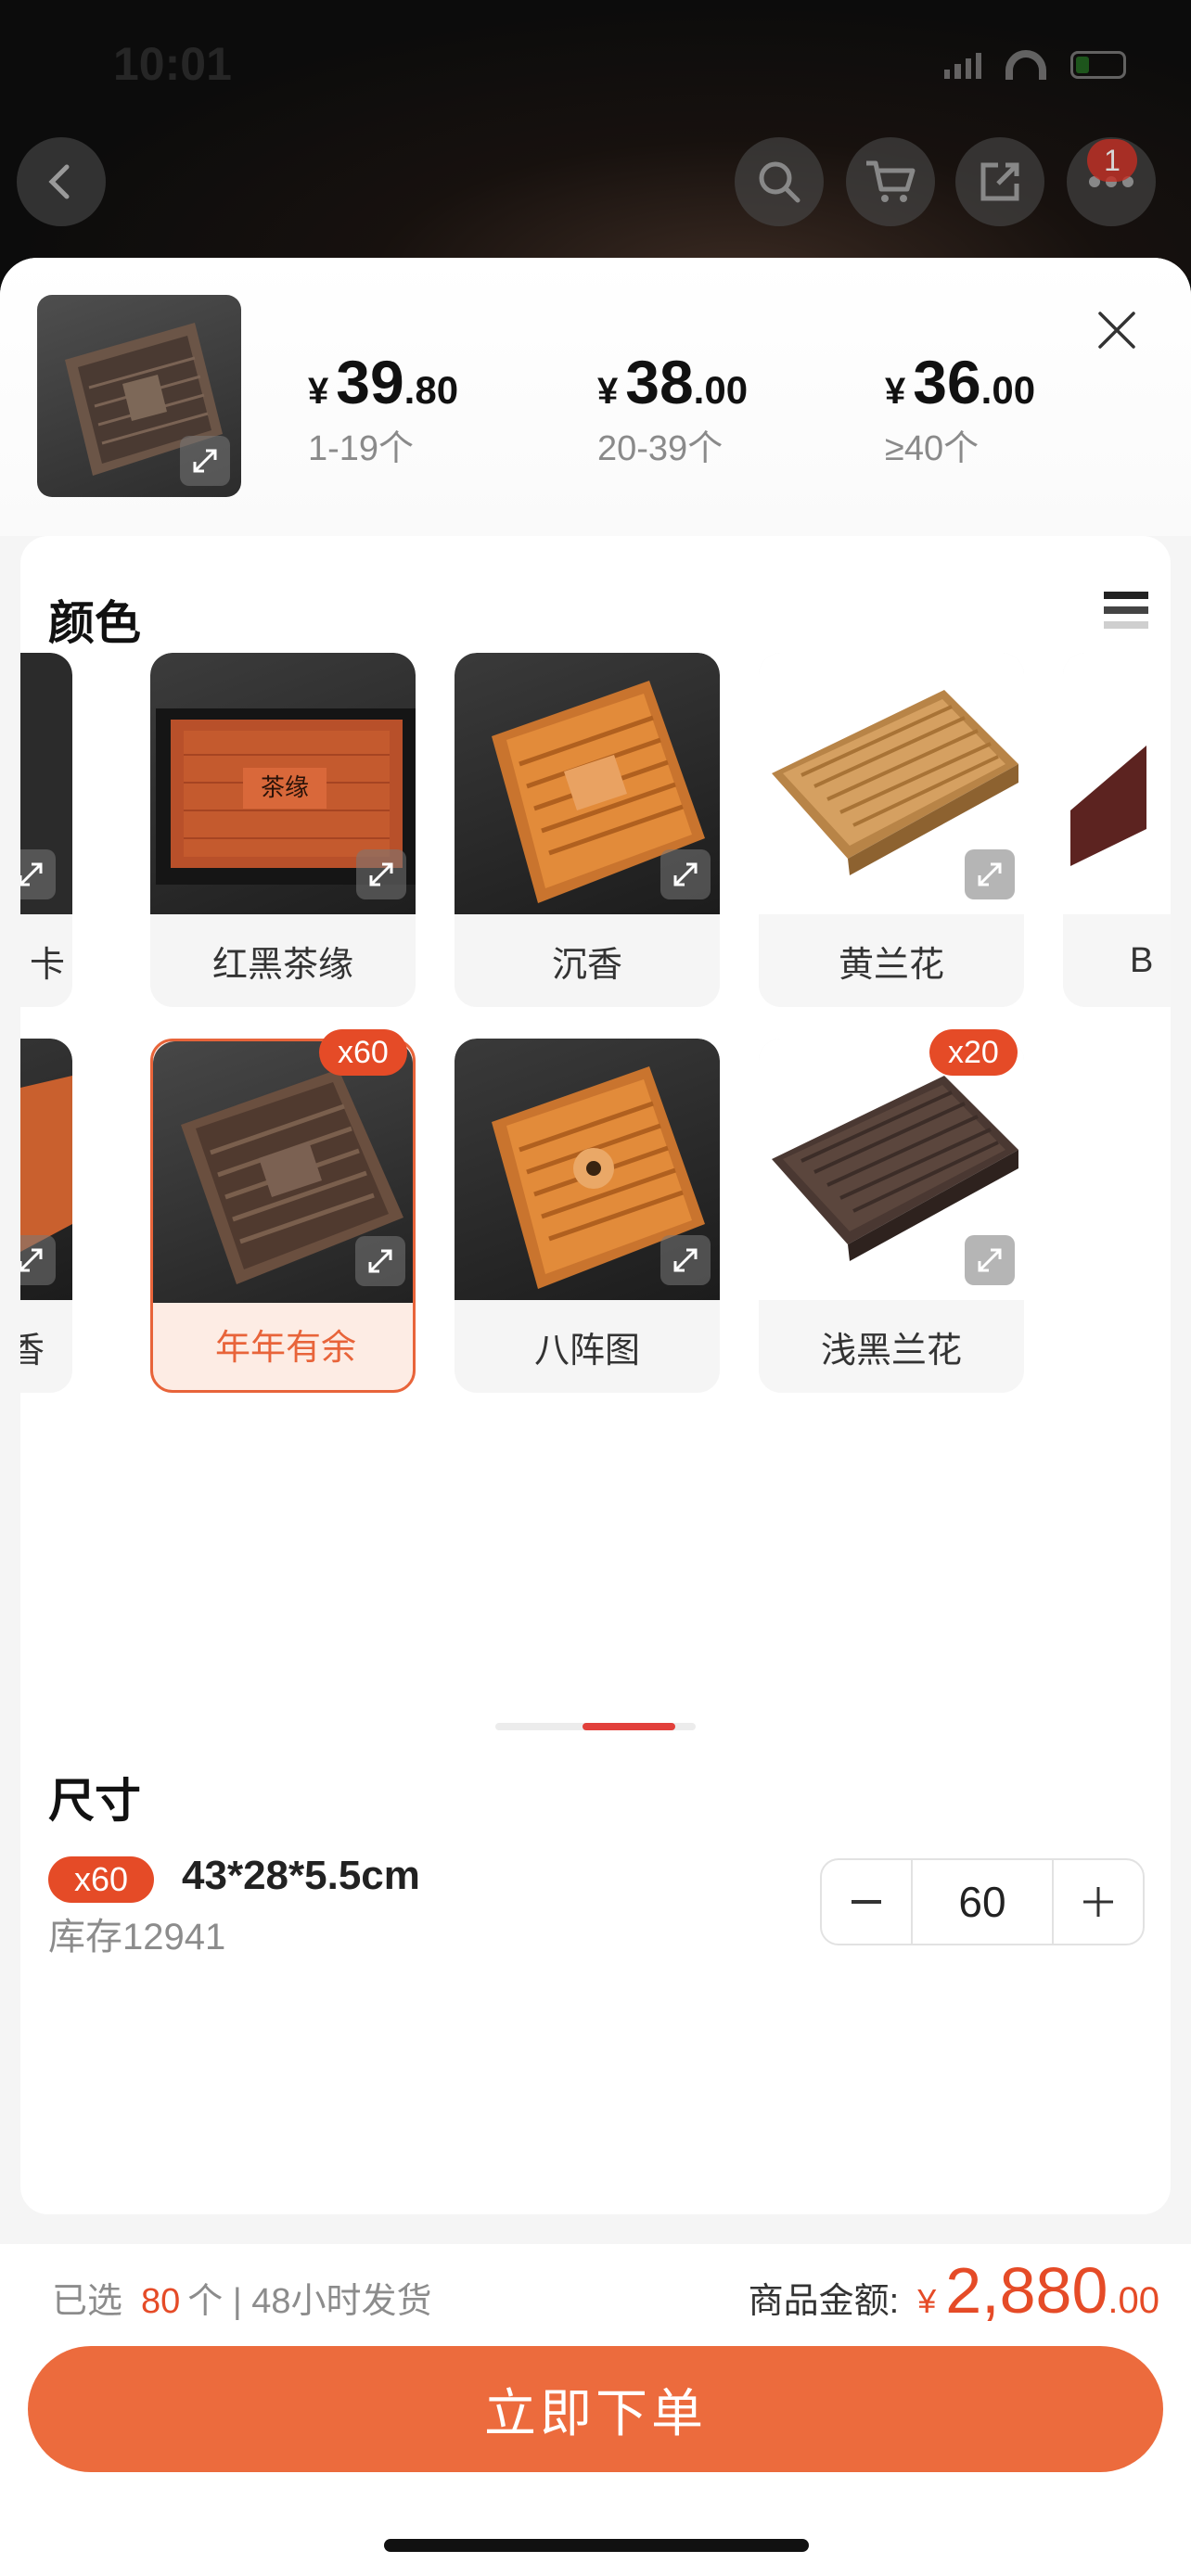  I want to click on battery-icon, so click(1098, 65).